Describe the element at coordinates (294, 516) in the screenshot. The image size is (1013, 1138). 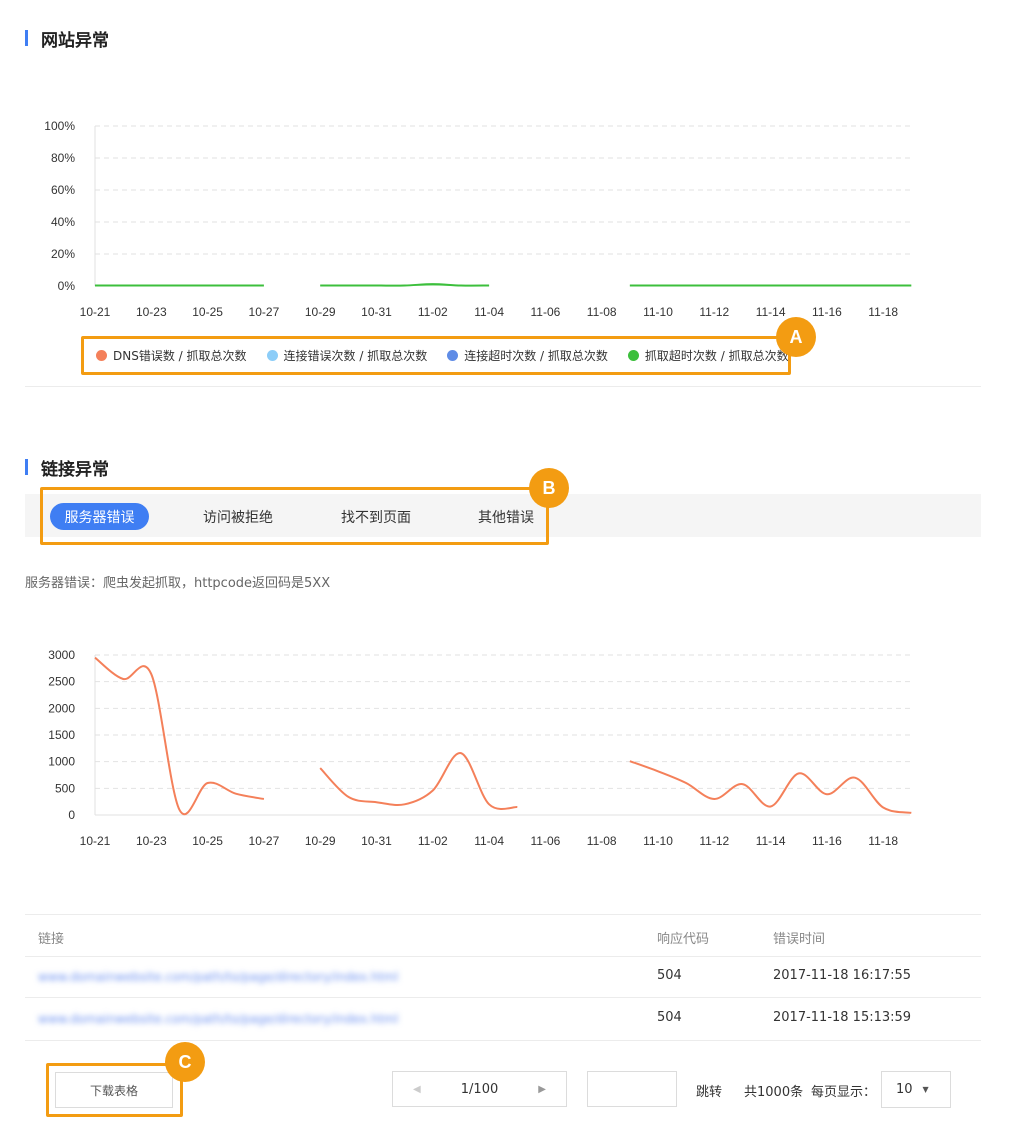
I see `annotation-box-b` at that location.